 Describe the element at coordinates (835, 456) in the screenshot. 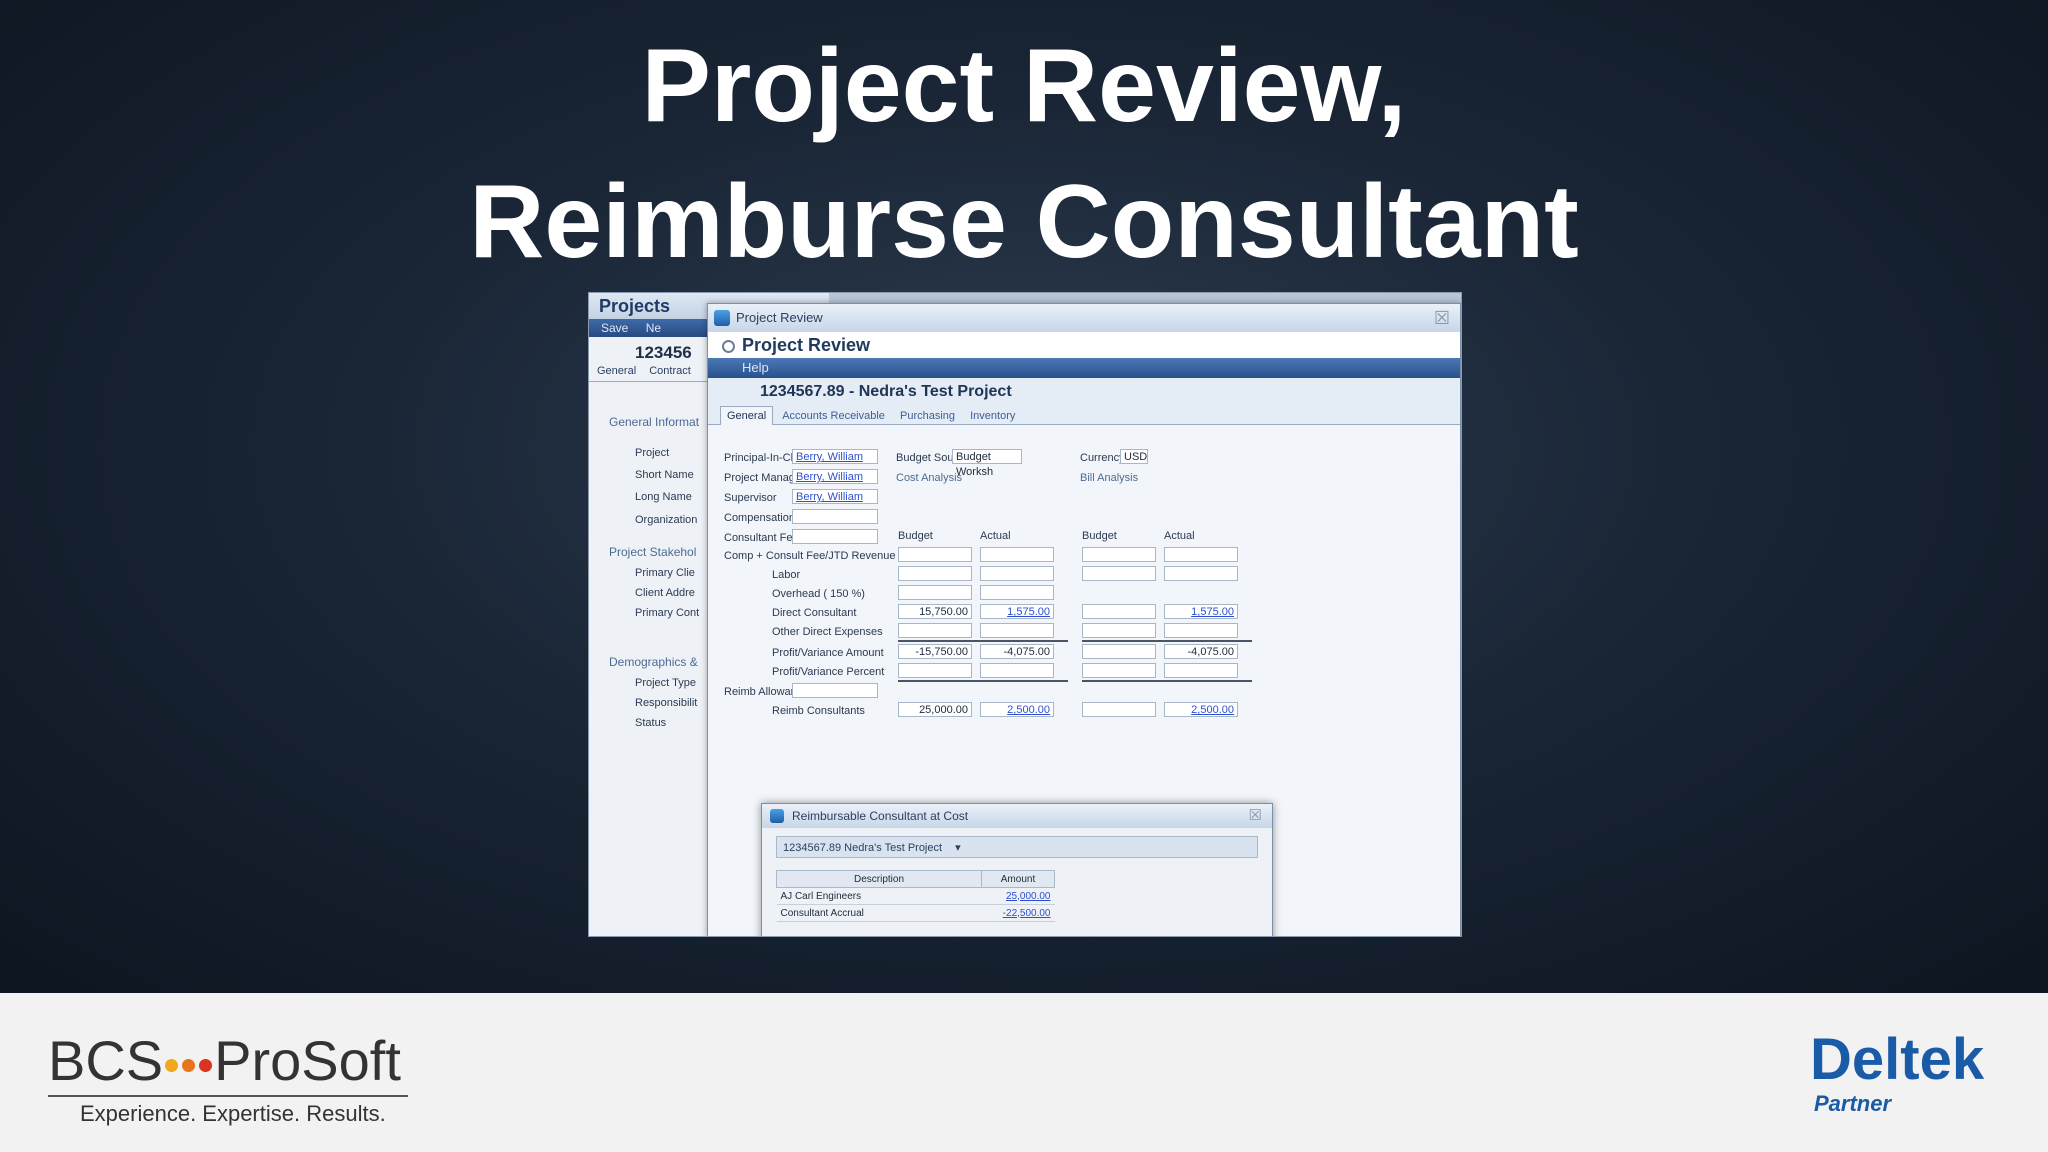

I see `principal-field: Berry, William` at that location.